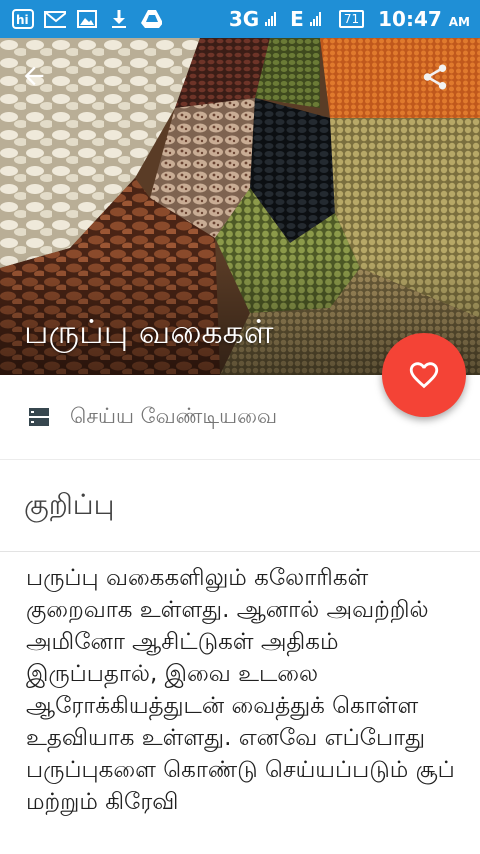 This screenshot has height=854, width=480. I want to click on signal-e-icon, so click(315, 19).